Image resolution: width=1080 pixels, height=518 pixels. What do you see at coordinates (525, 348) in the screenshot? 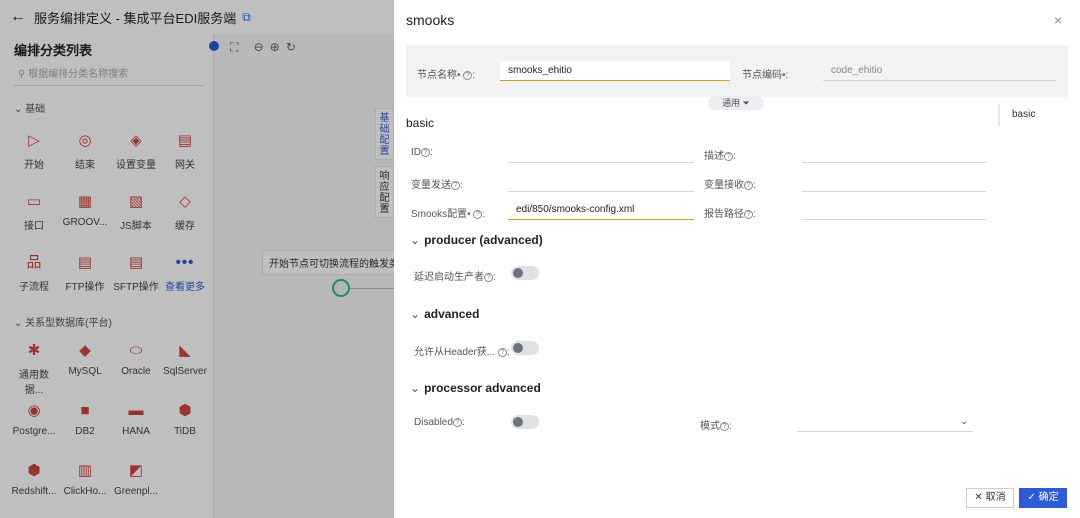
I see `allow-header-toggle` at bounding box center [525, 348].